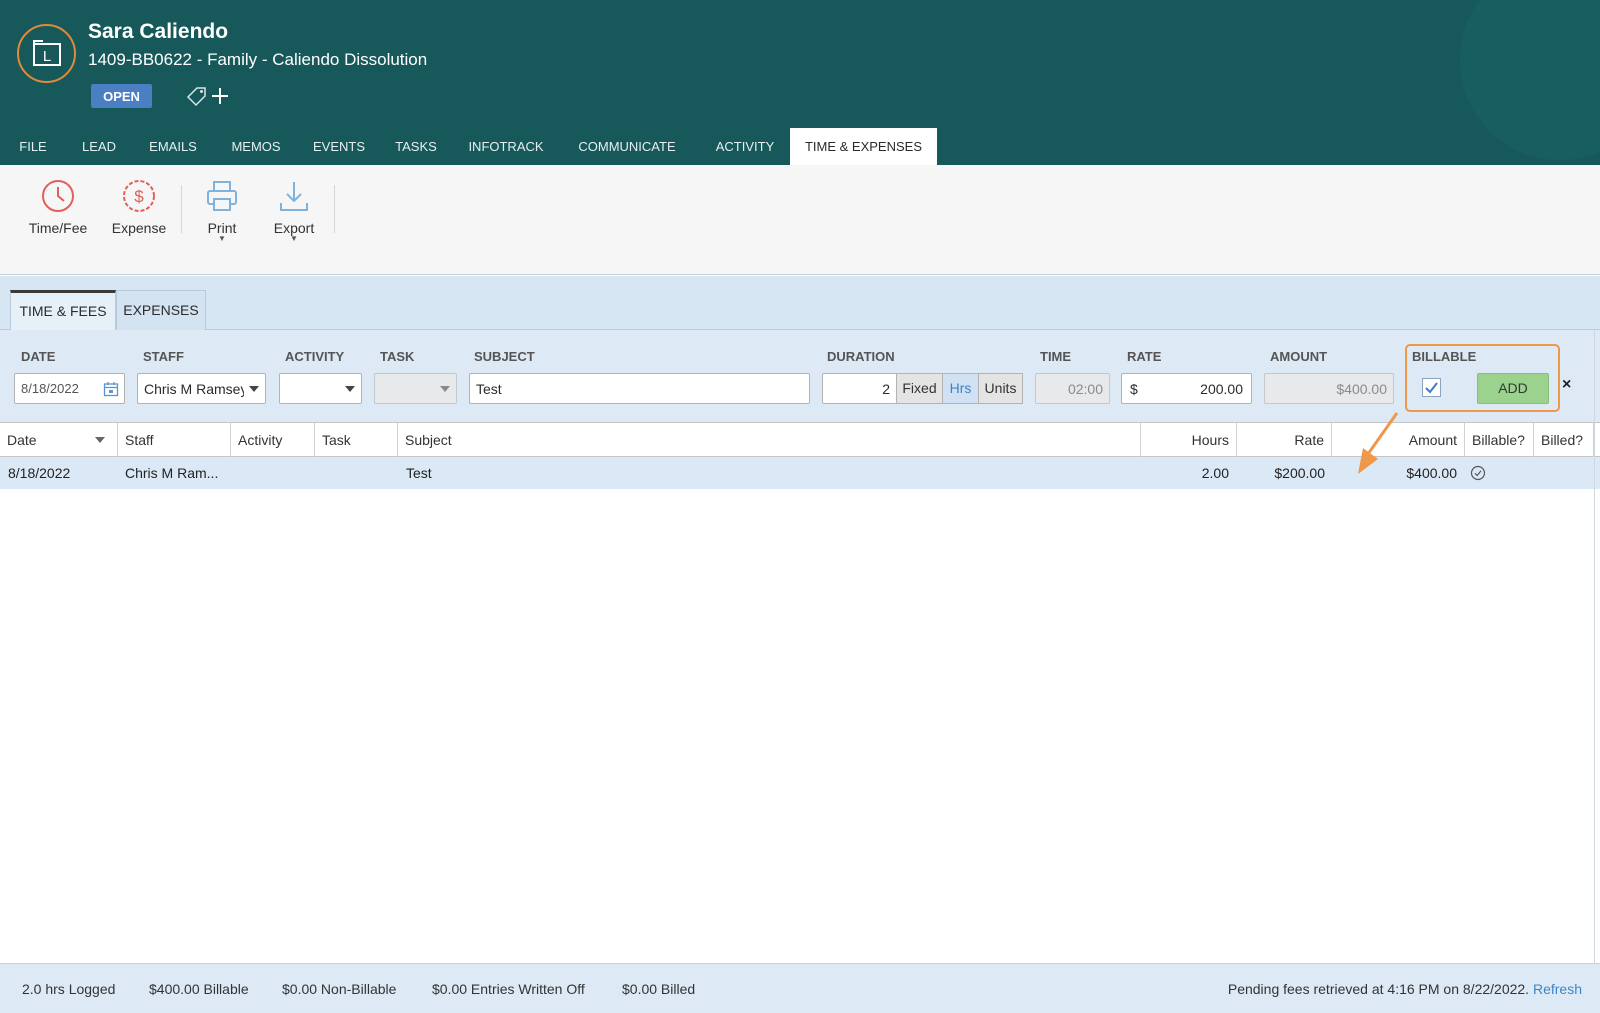 The width and height of the screenshot is (1600, 1013). I want to click on export-button: Export ▼, so click(294, 211).